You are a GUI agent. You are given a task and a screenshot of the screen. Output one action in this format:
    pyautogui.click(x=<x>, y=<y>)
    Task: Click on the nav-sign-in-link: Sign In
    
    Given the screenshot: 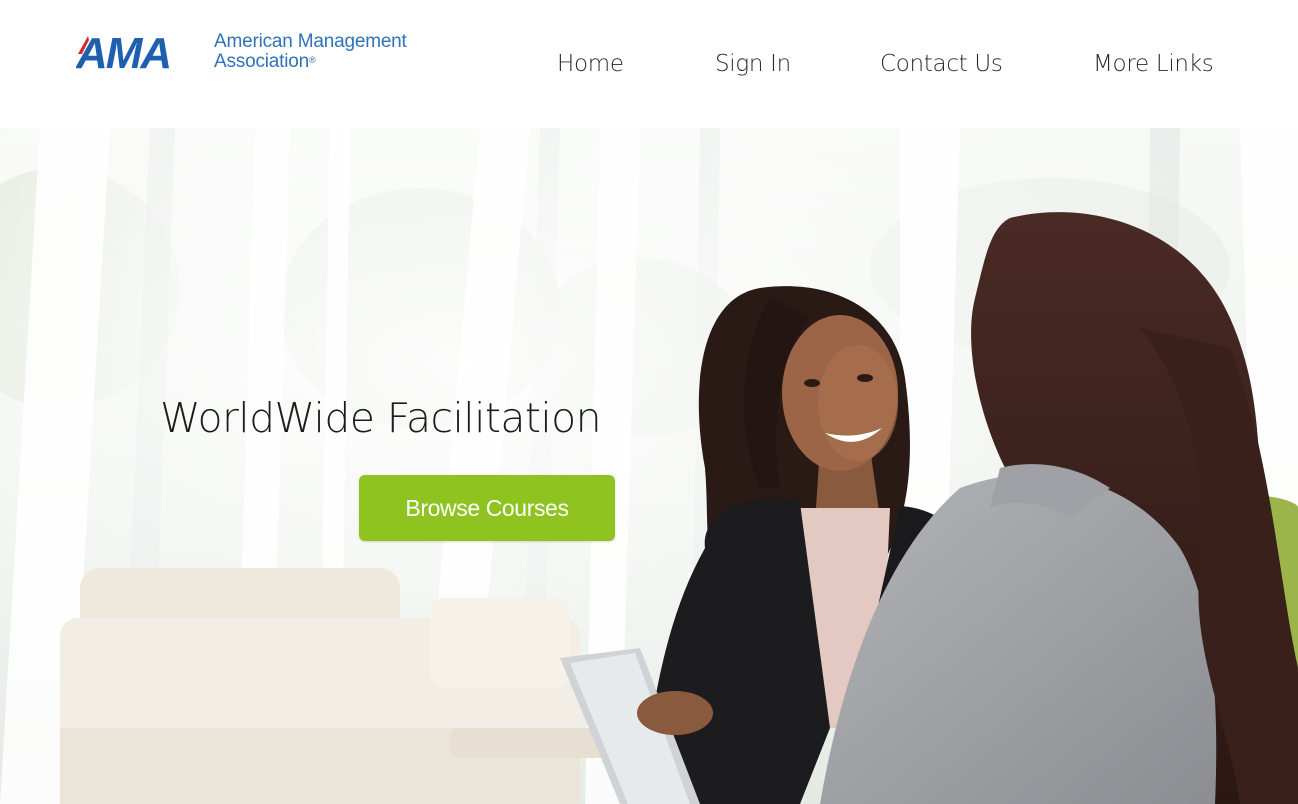 What is the action you would take?
    pyautogui.click(x=753, y=64)
    